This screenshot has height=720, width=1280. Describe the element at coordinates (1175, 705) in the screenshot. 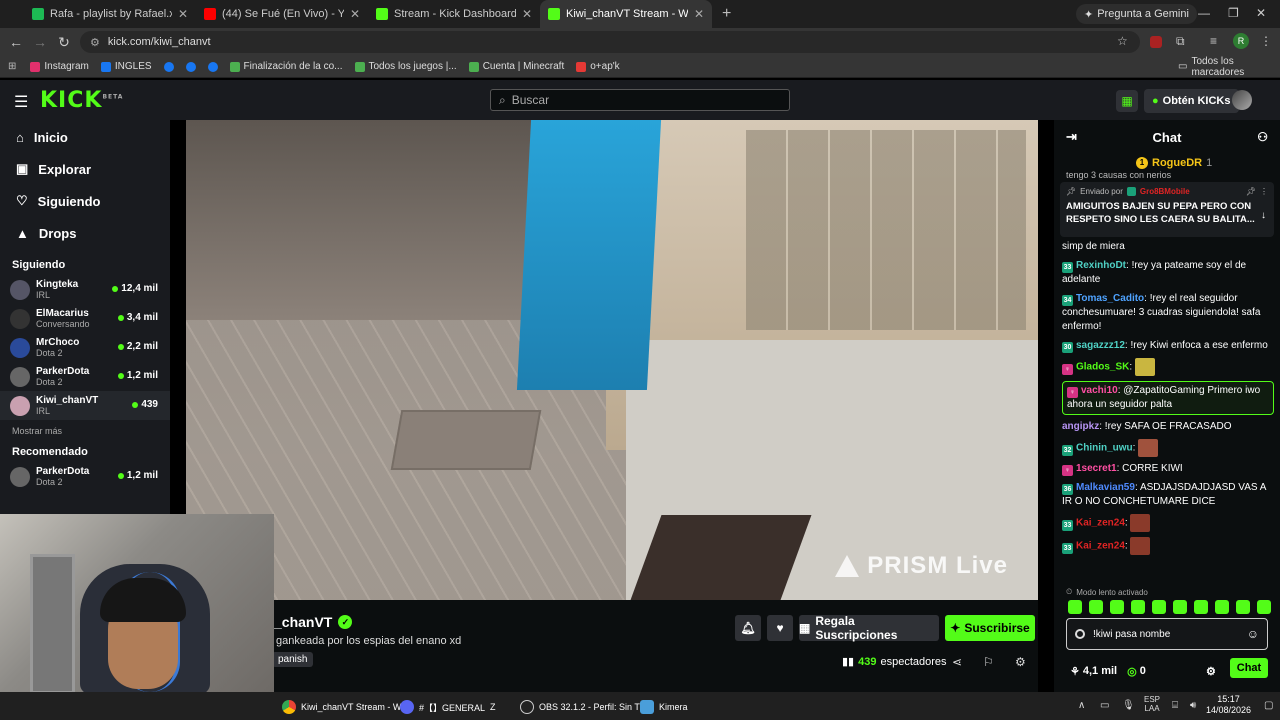

I see `network-icon: ⌸` at that location.